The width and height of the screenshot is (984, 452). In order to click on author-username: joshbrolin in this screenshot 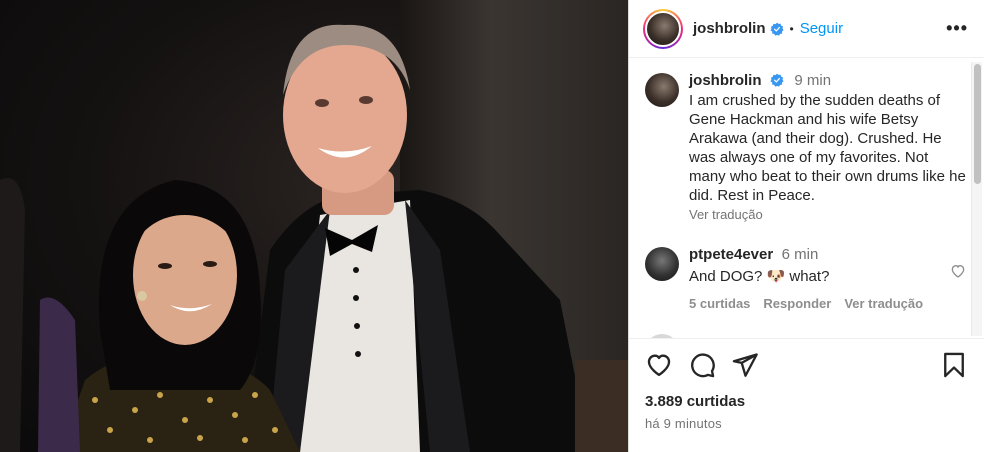, I will do `click(729, 28)`.